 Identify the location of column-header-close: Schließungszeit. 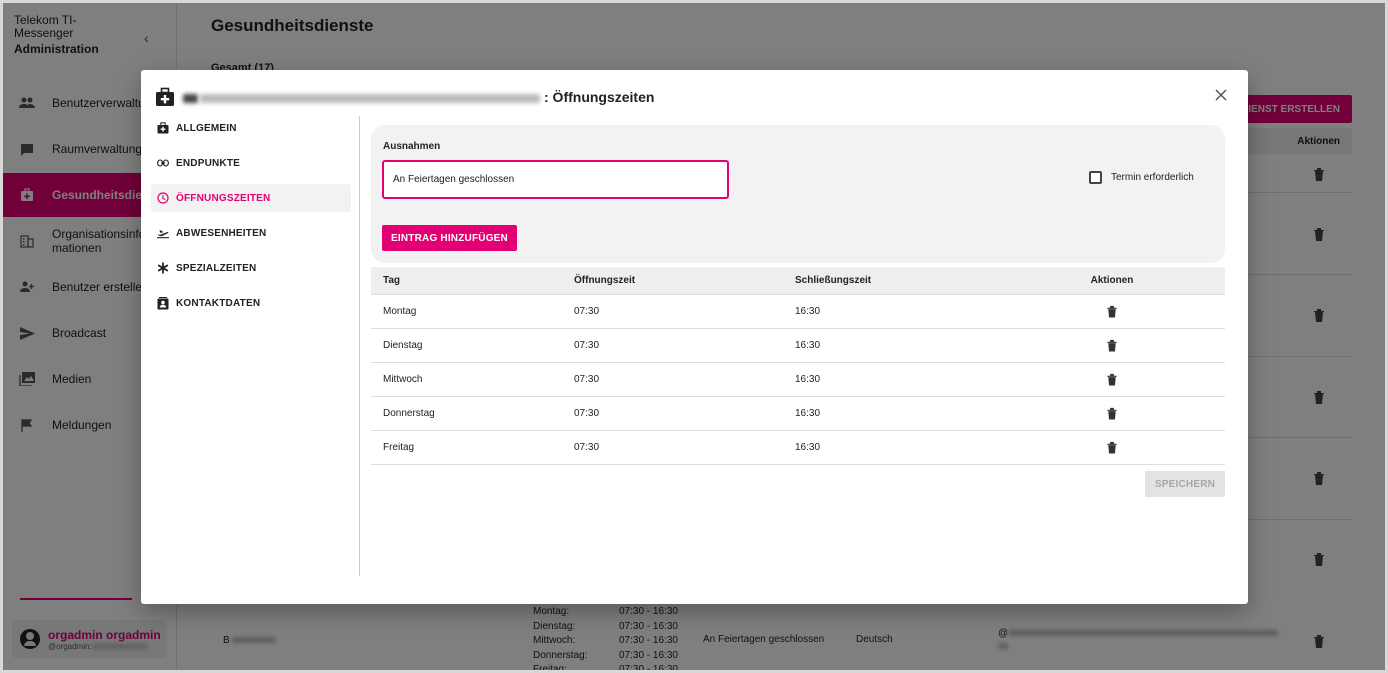
(833, 280).